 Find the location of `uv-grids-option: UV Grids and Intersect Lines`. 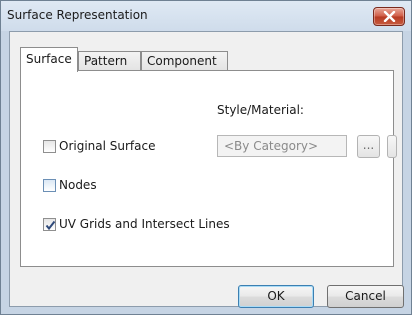

uv-grids-option: UV Grids and Intersect Lines is located at coordinates (136, 224).